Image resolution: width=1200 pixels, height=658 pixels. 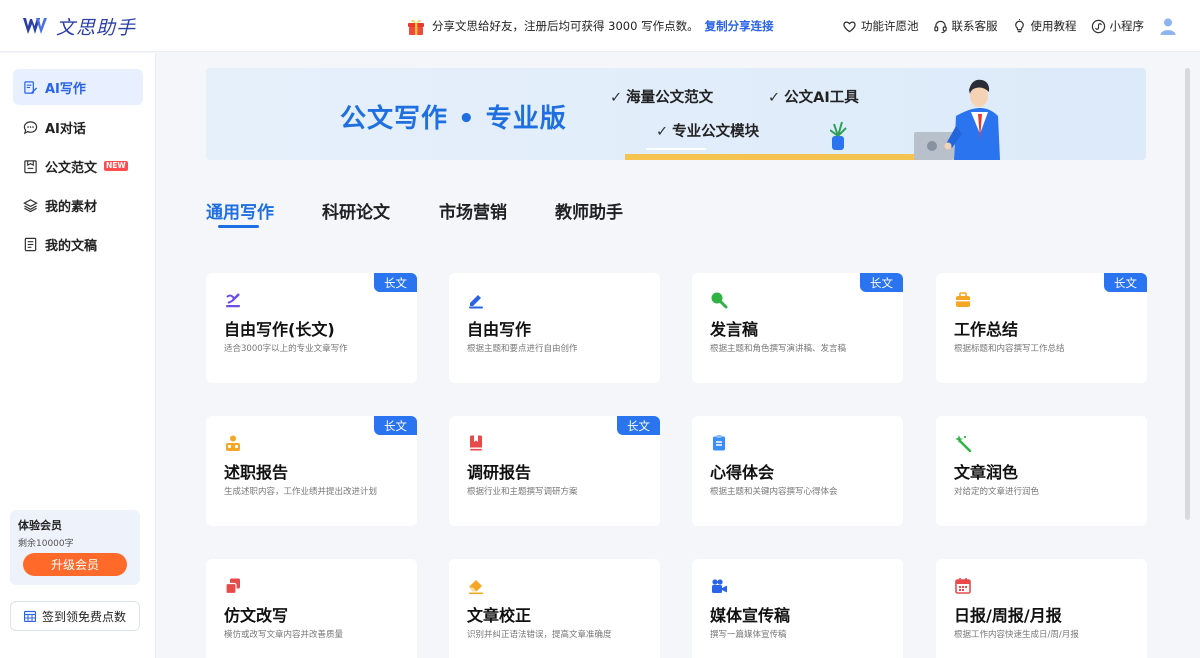 I want to click on logo: 文思助手, so click(x=79, y=26).